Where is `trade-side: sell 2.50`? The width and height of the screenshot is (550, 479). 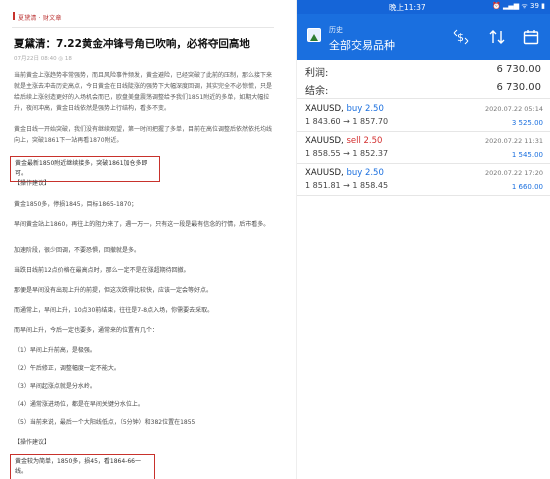
trade-side: sell 2.50 is located at coordinates (364, 141).